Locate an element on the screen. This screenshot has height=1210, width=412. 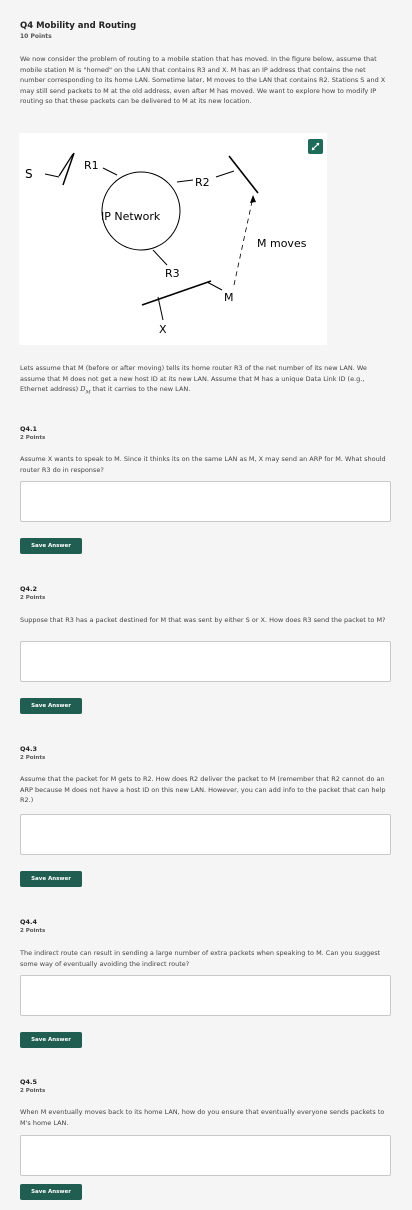
dm-symbol: DM is located at coordinates (85, 390).